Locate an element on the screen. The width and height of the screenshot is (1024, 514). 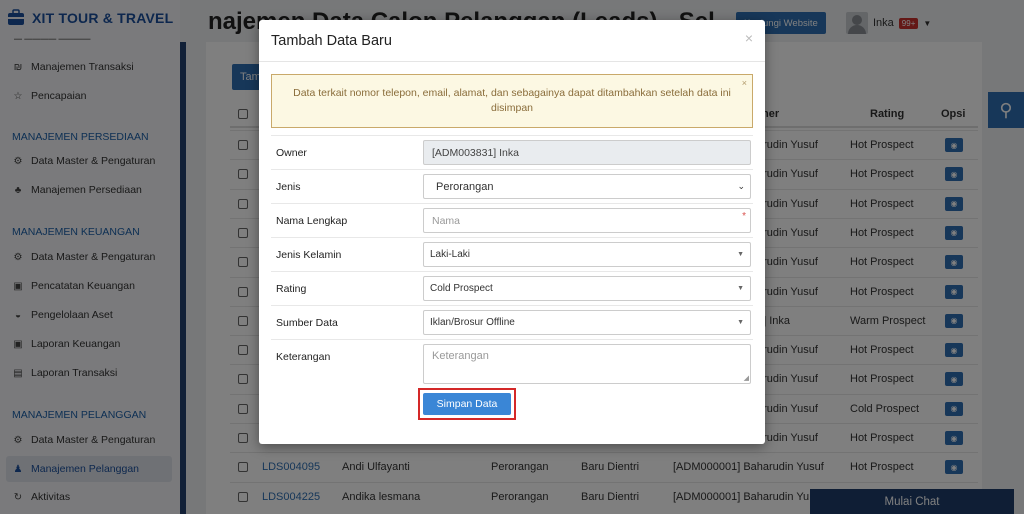
keterangan-label: Keterangan is located at coordinates (303, 357).